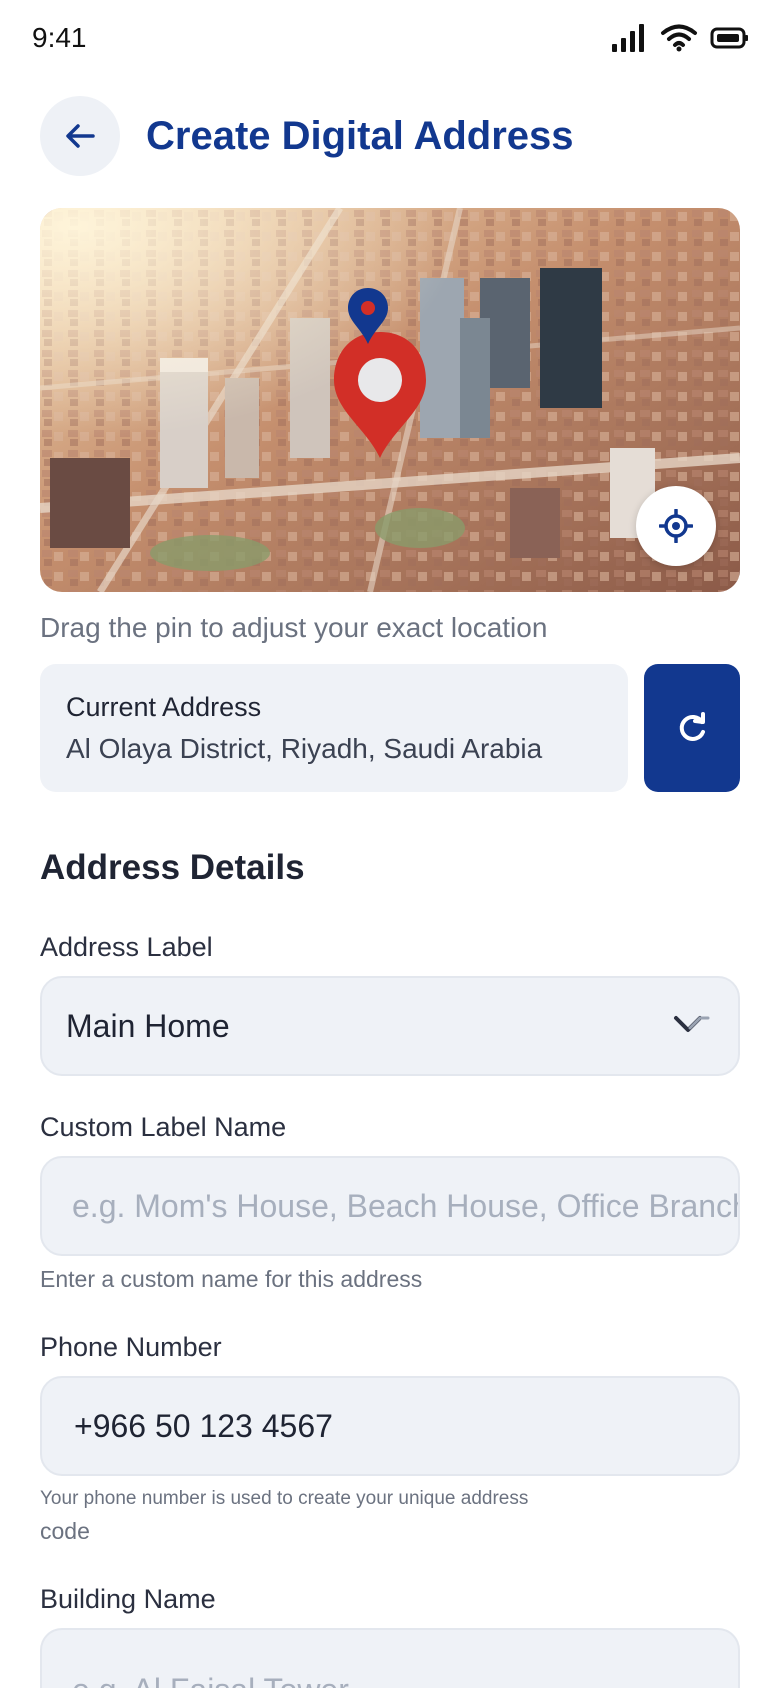 The image size is (780, 1688). I want to click on back-button, so click(80, 136).